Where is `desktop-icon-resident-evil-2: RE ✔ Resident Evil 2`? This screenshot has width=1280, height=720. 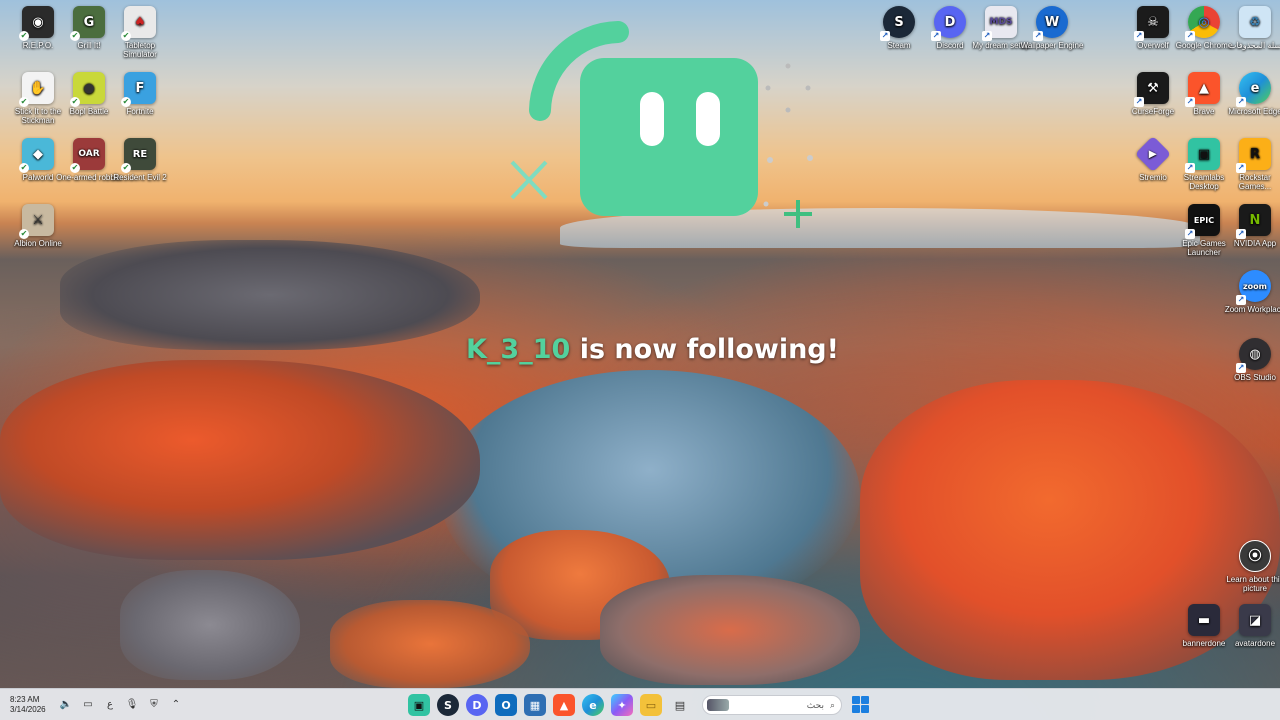
desktop-icon-resident-evil-2: RE ✔ Resident Evil 2 is located at coordinates (140, 160).